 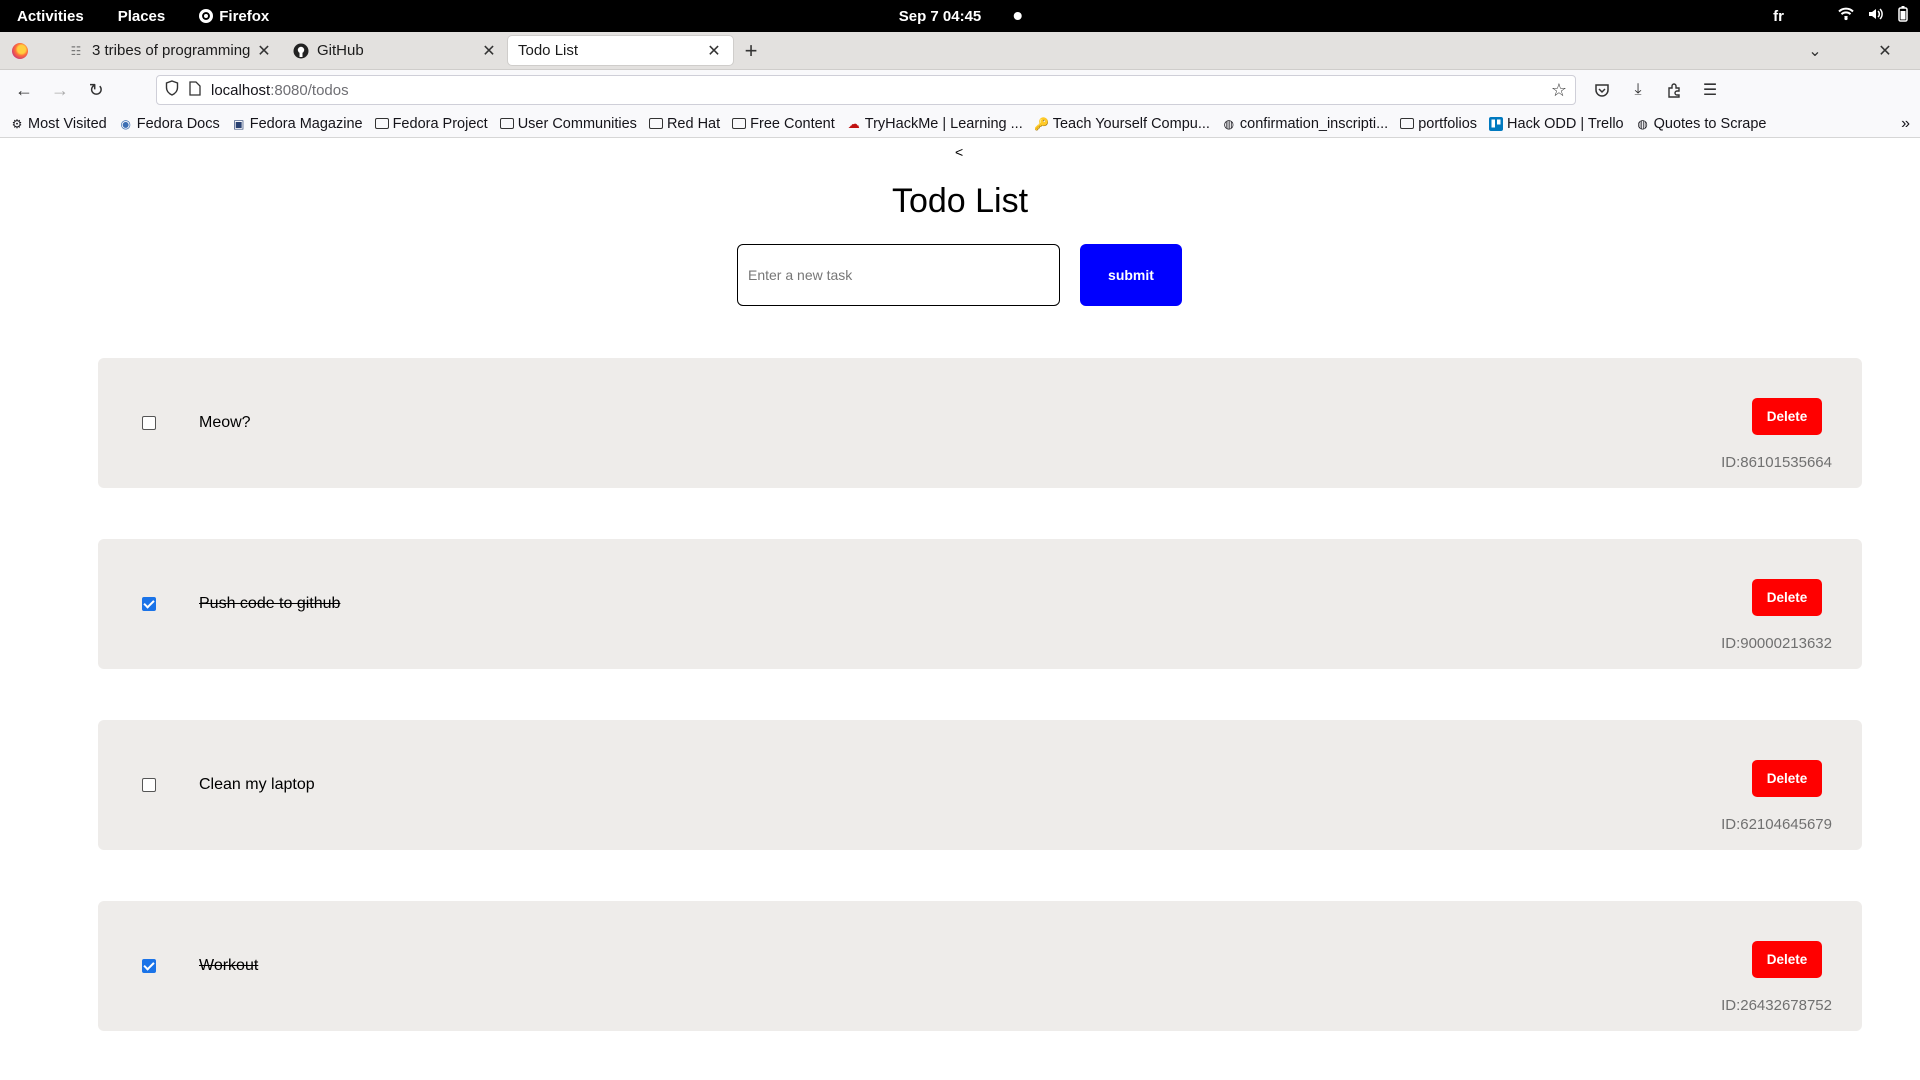 What do you see at coordinates (1131, 275) in the screenshot?
I see `submit-button: submit` at bounding box center [1131, 275].